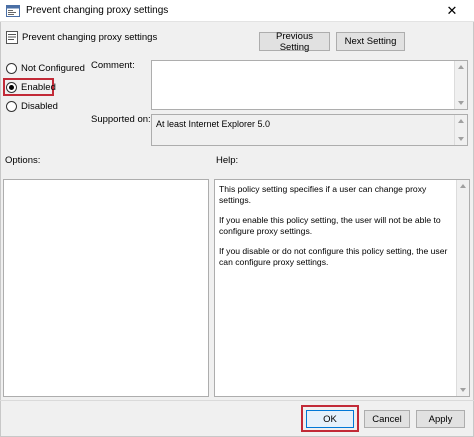 Image resolution: width=474 pixels, height=437 pixels. I want to click on comment-label: Comment:, so click(113, 65).